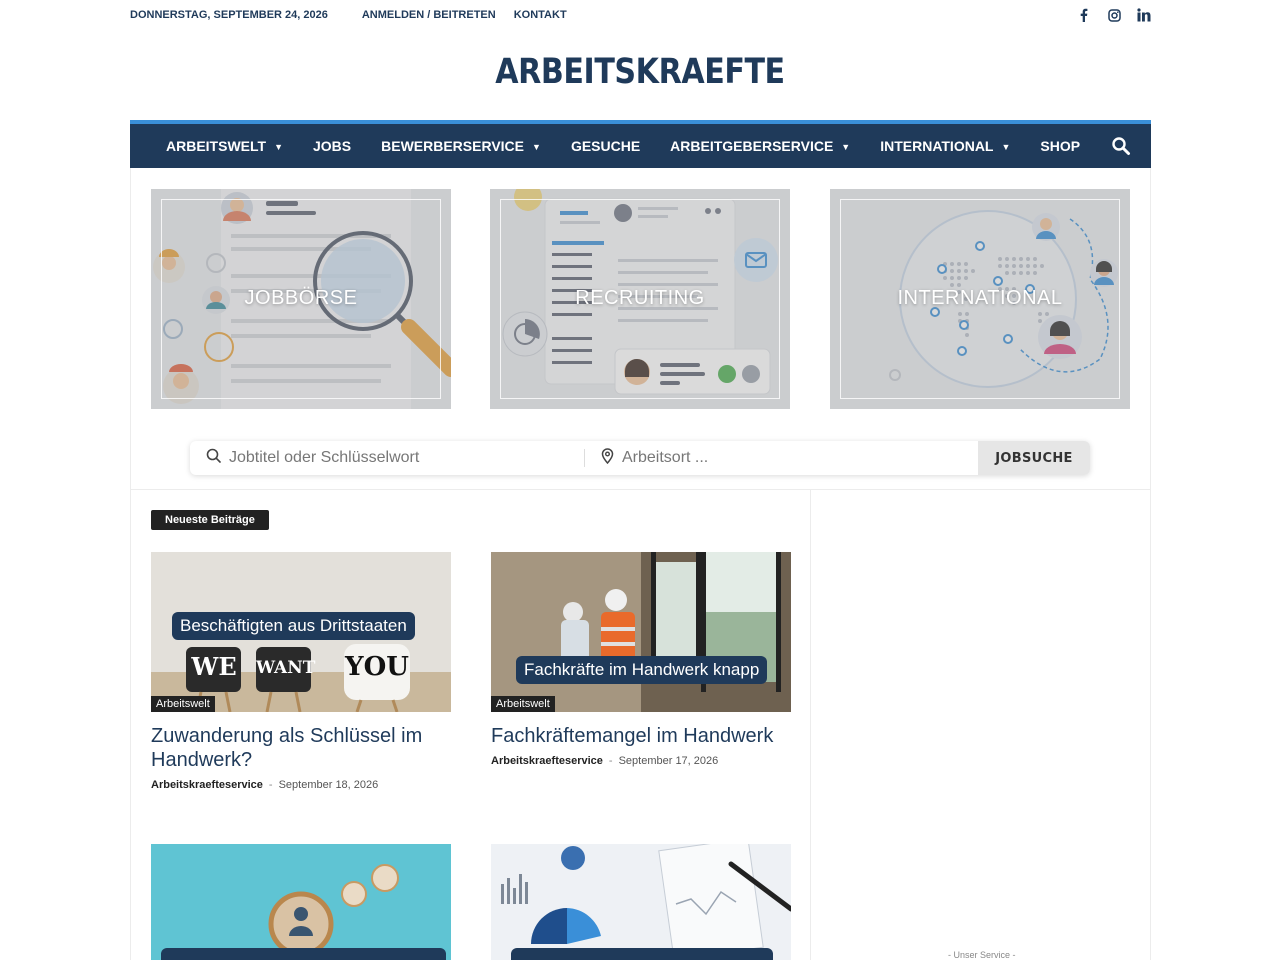 The height and width of the screenshot is (960, 1280). Describe the element at coordinates (229, 15) in the screenshot. I see `current-date: DONNERSTAG, SEPTEMBER 24, 2026` at that location.